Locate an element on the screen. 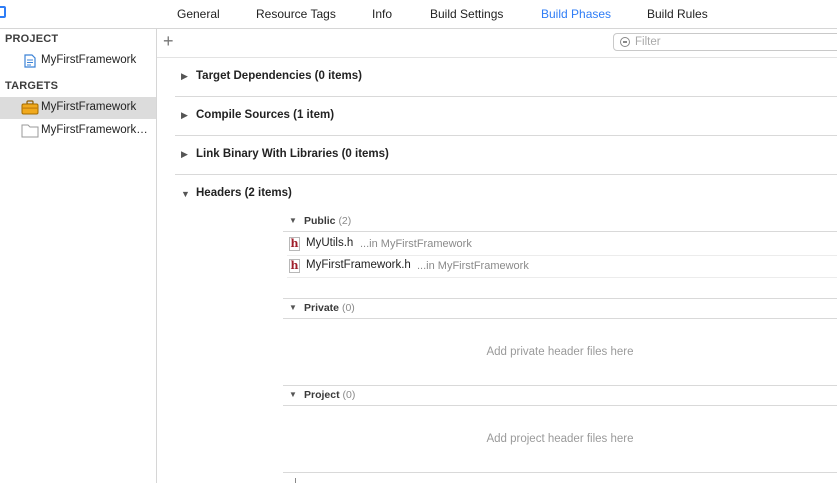 The height and width of the screenshot is (483, 837). sidebar-item-target-framework: MyFirstFramework is located at coordinates (78, 108).